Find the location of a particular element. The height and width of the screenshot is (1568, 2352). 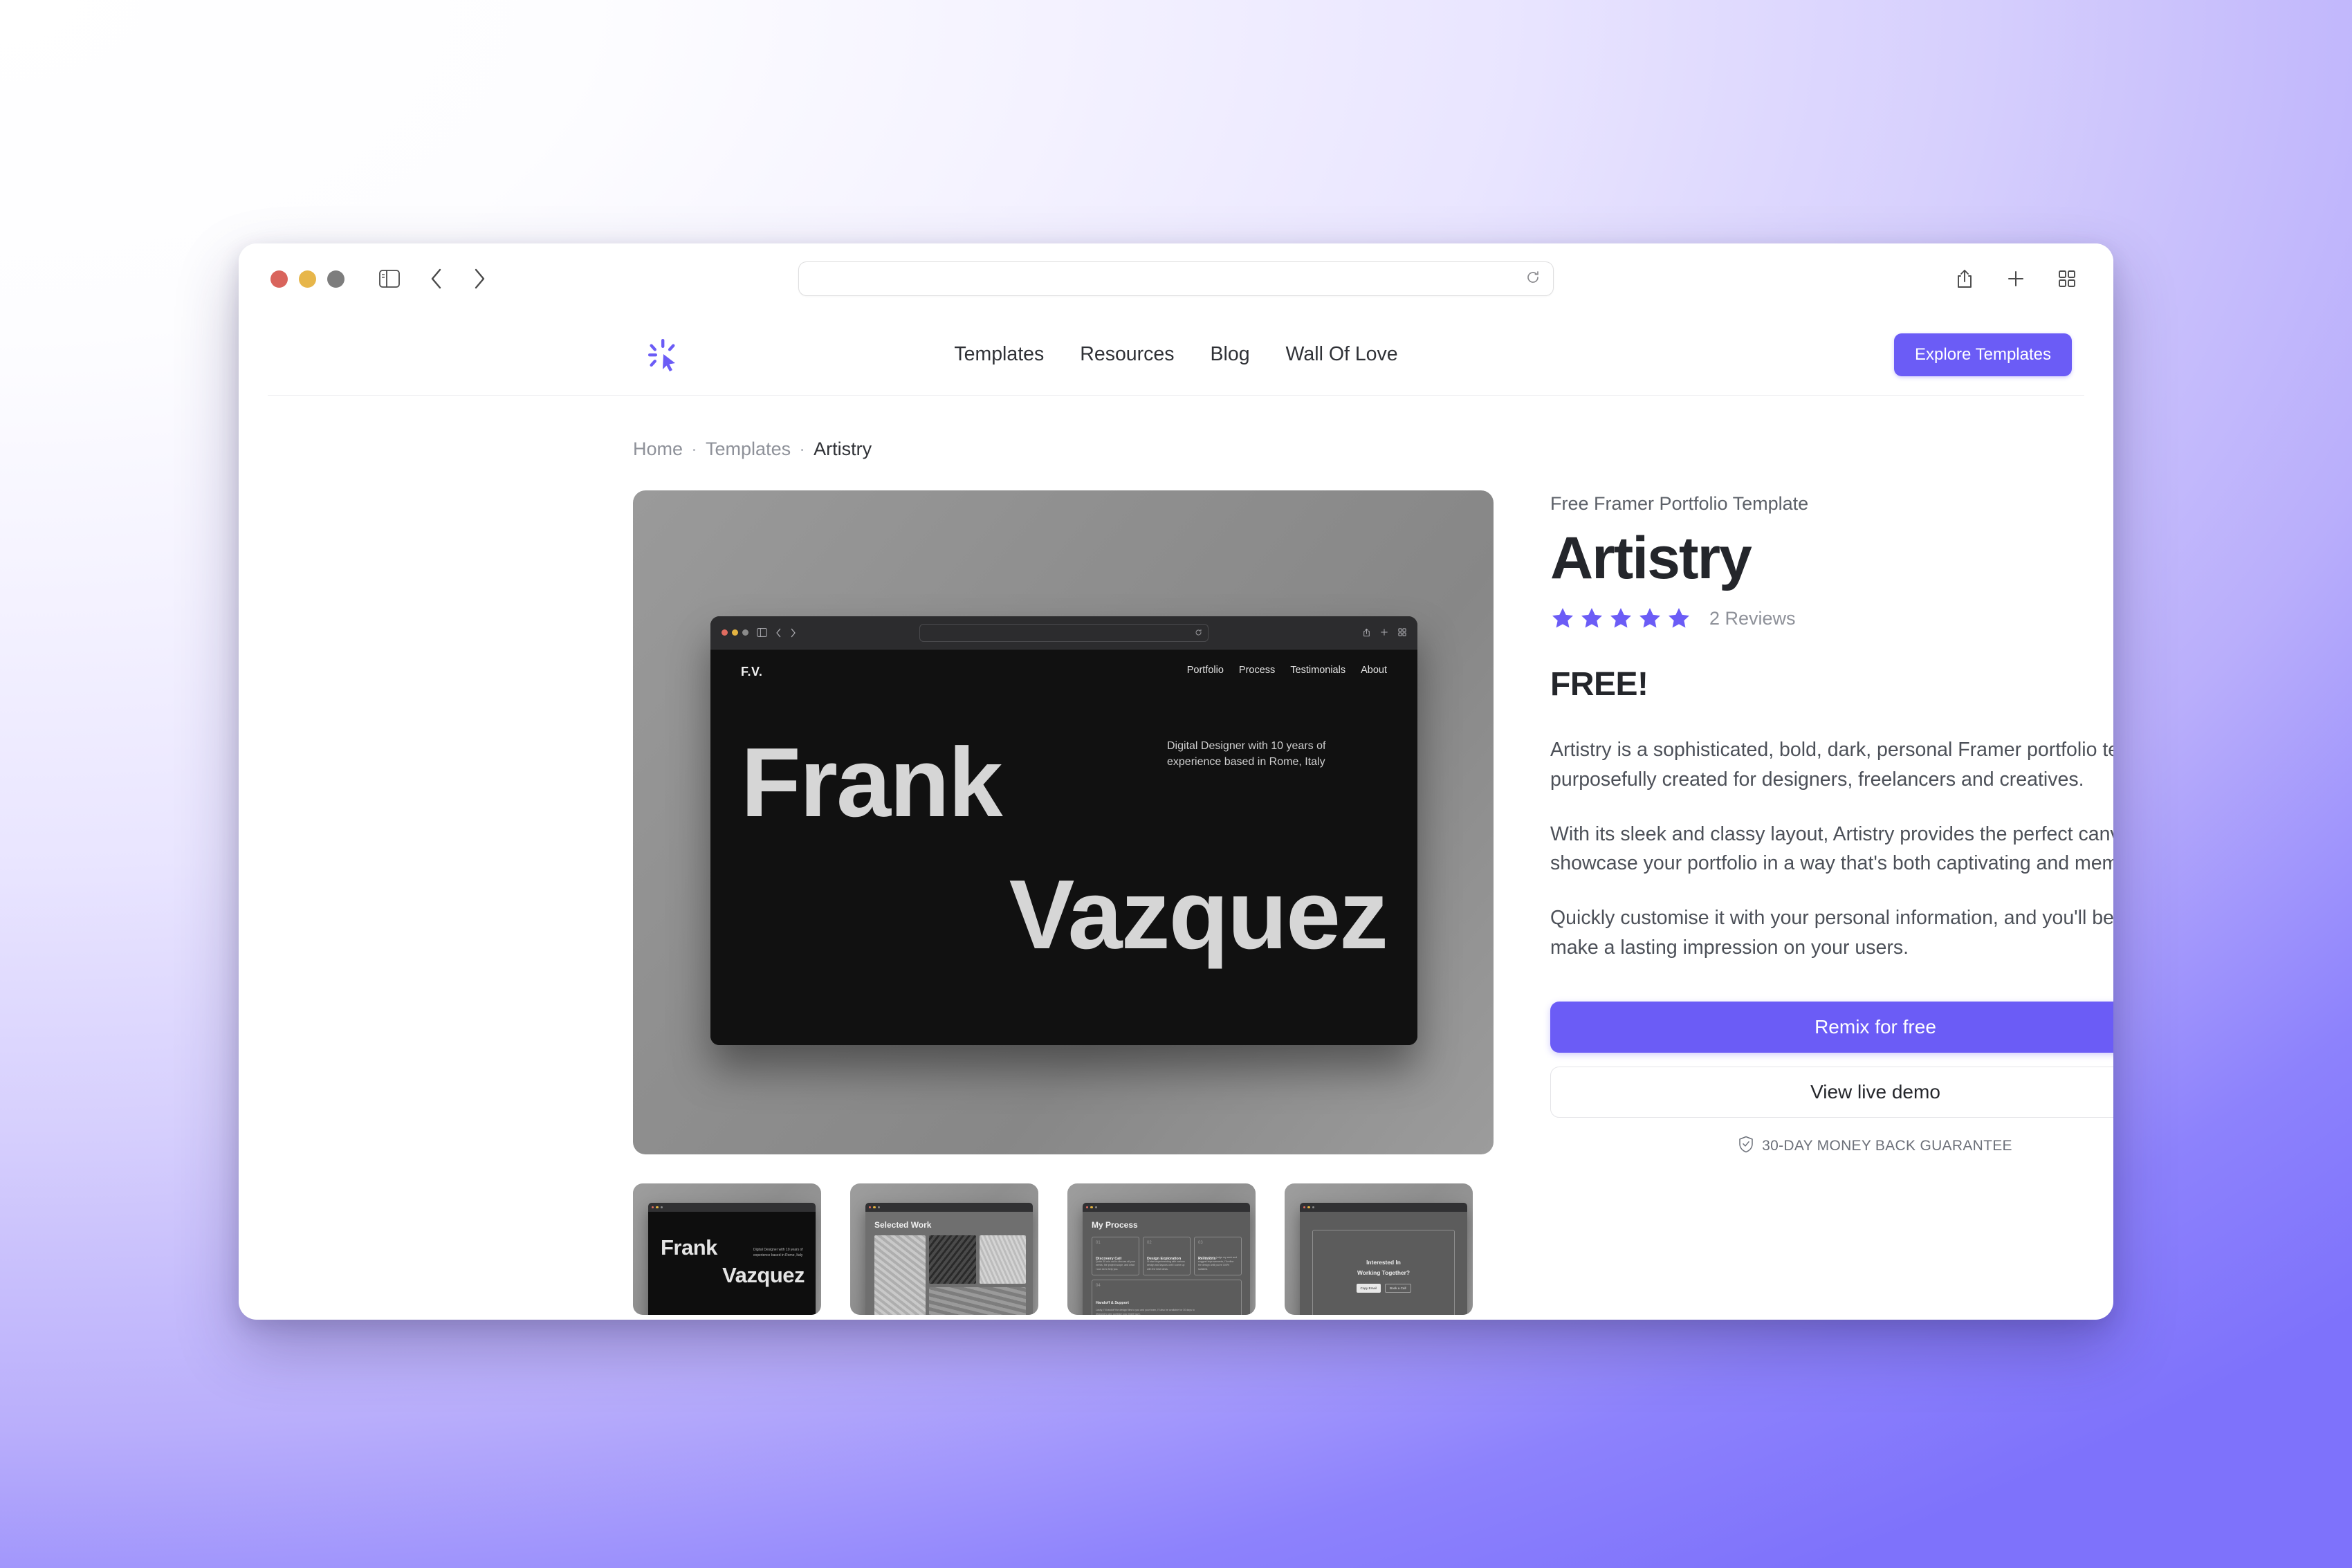

mockup-plus-icon is located at coordinates (1384, 632).